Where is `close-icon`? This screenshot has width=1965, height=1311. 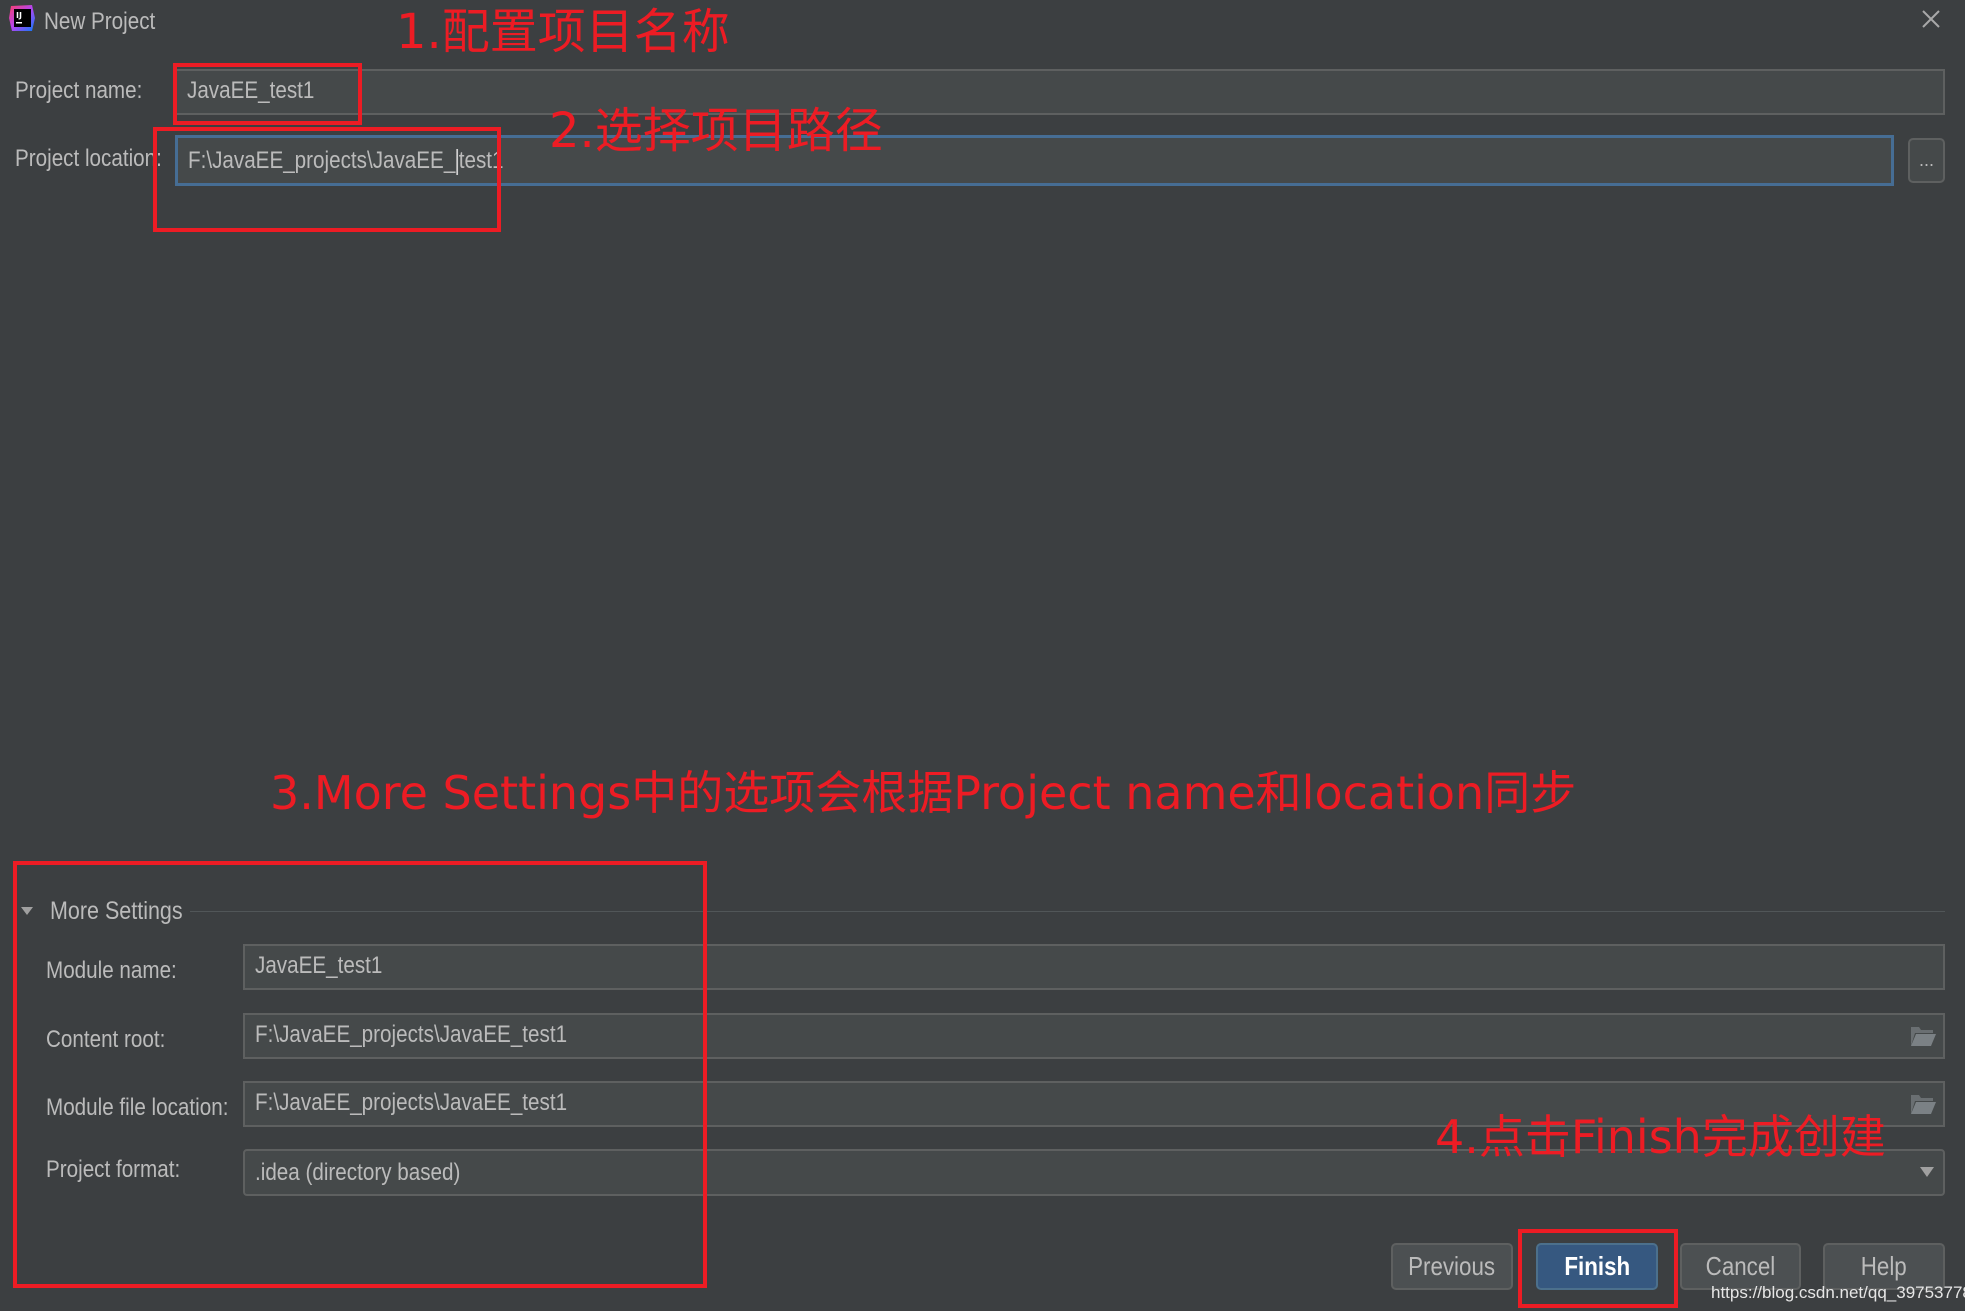 close-icon is located at coordinates (1931, 19).